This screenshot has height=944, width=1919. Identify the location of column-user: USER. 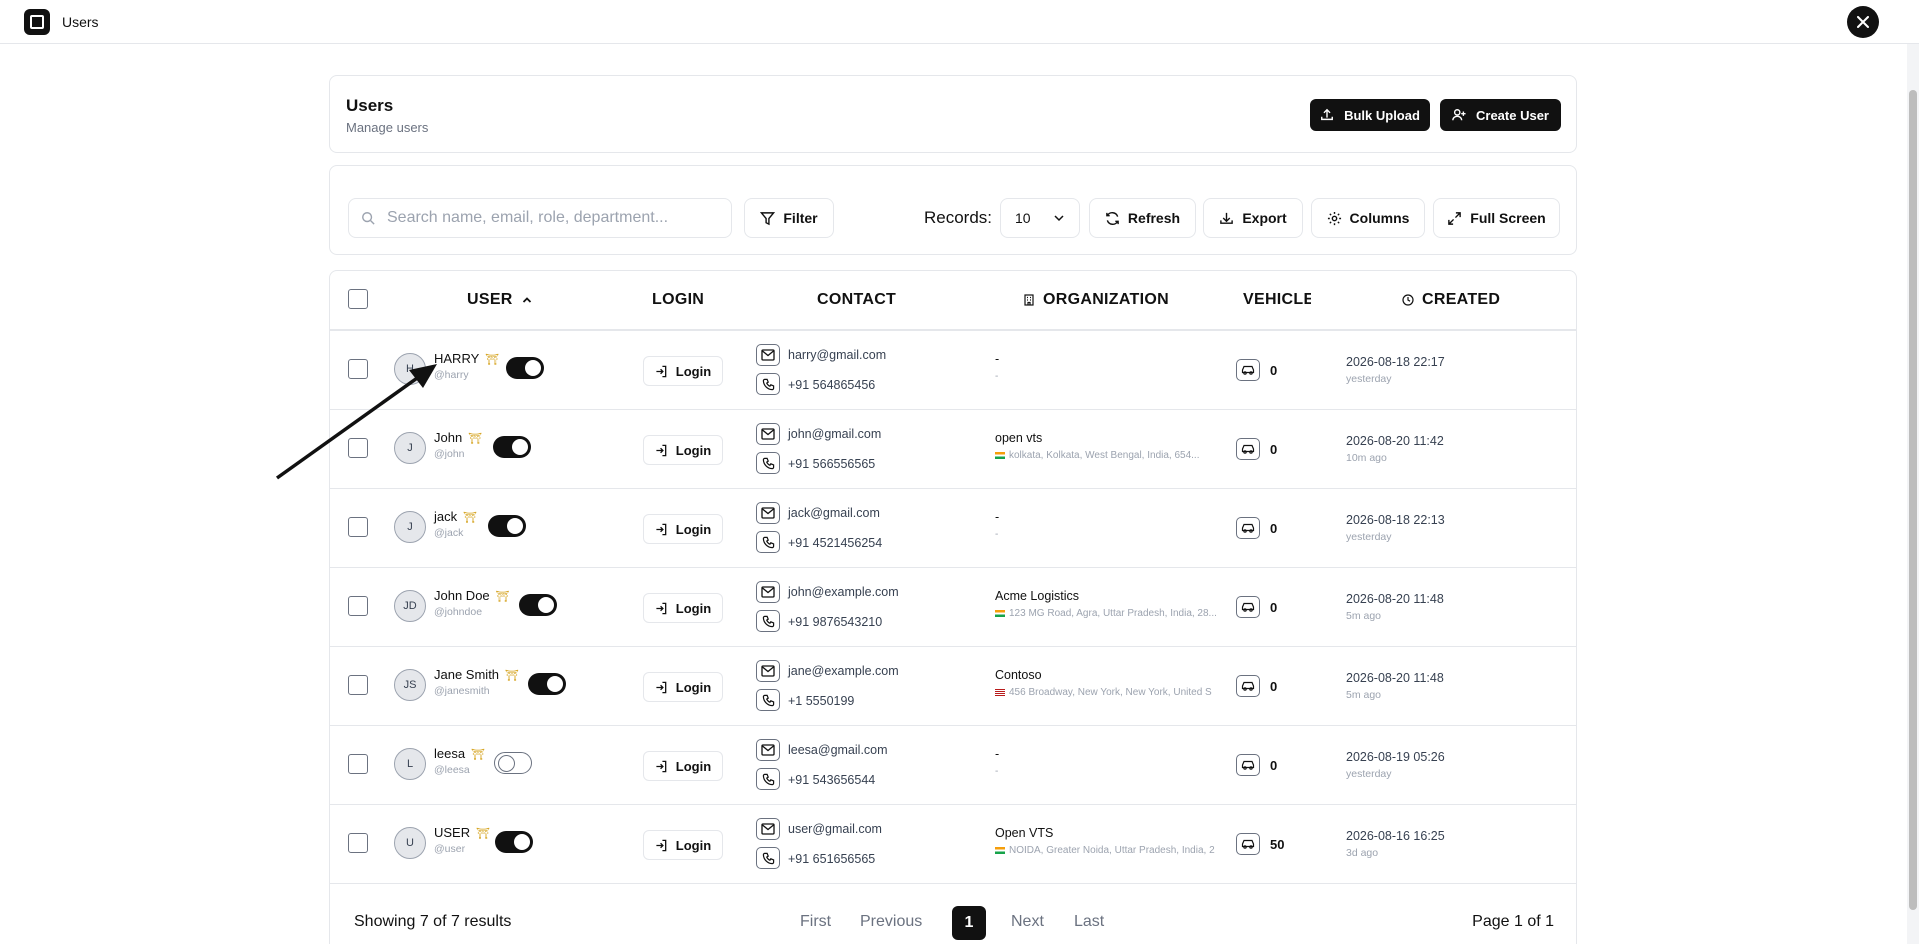
(500, 300).